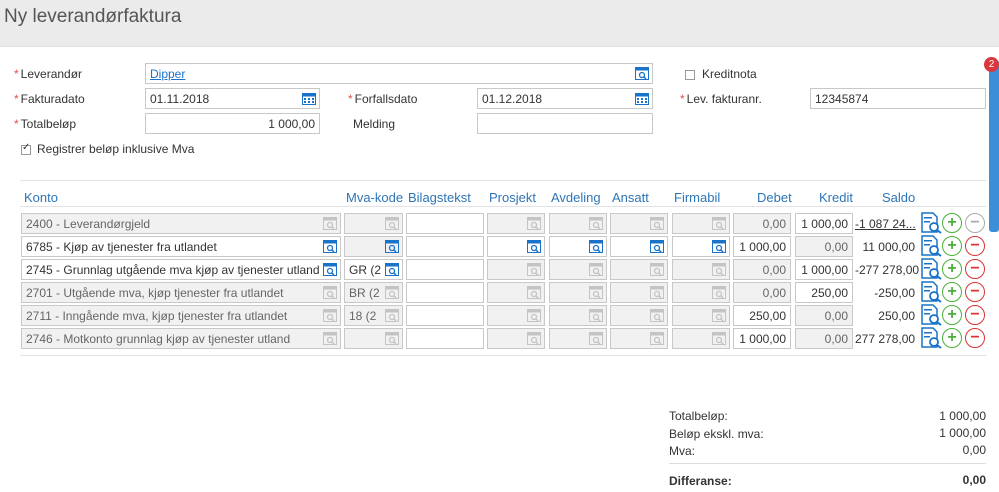 The height and width of the screenshot is (492, 999). What do you see at coordinates (232, 123) in the screenshot?
I see `totalbelop-field: 1 000,00` at bounding box center [232, 123].